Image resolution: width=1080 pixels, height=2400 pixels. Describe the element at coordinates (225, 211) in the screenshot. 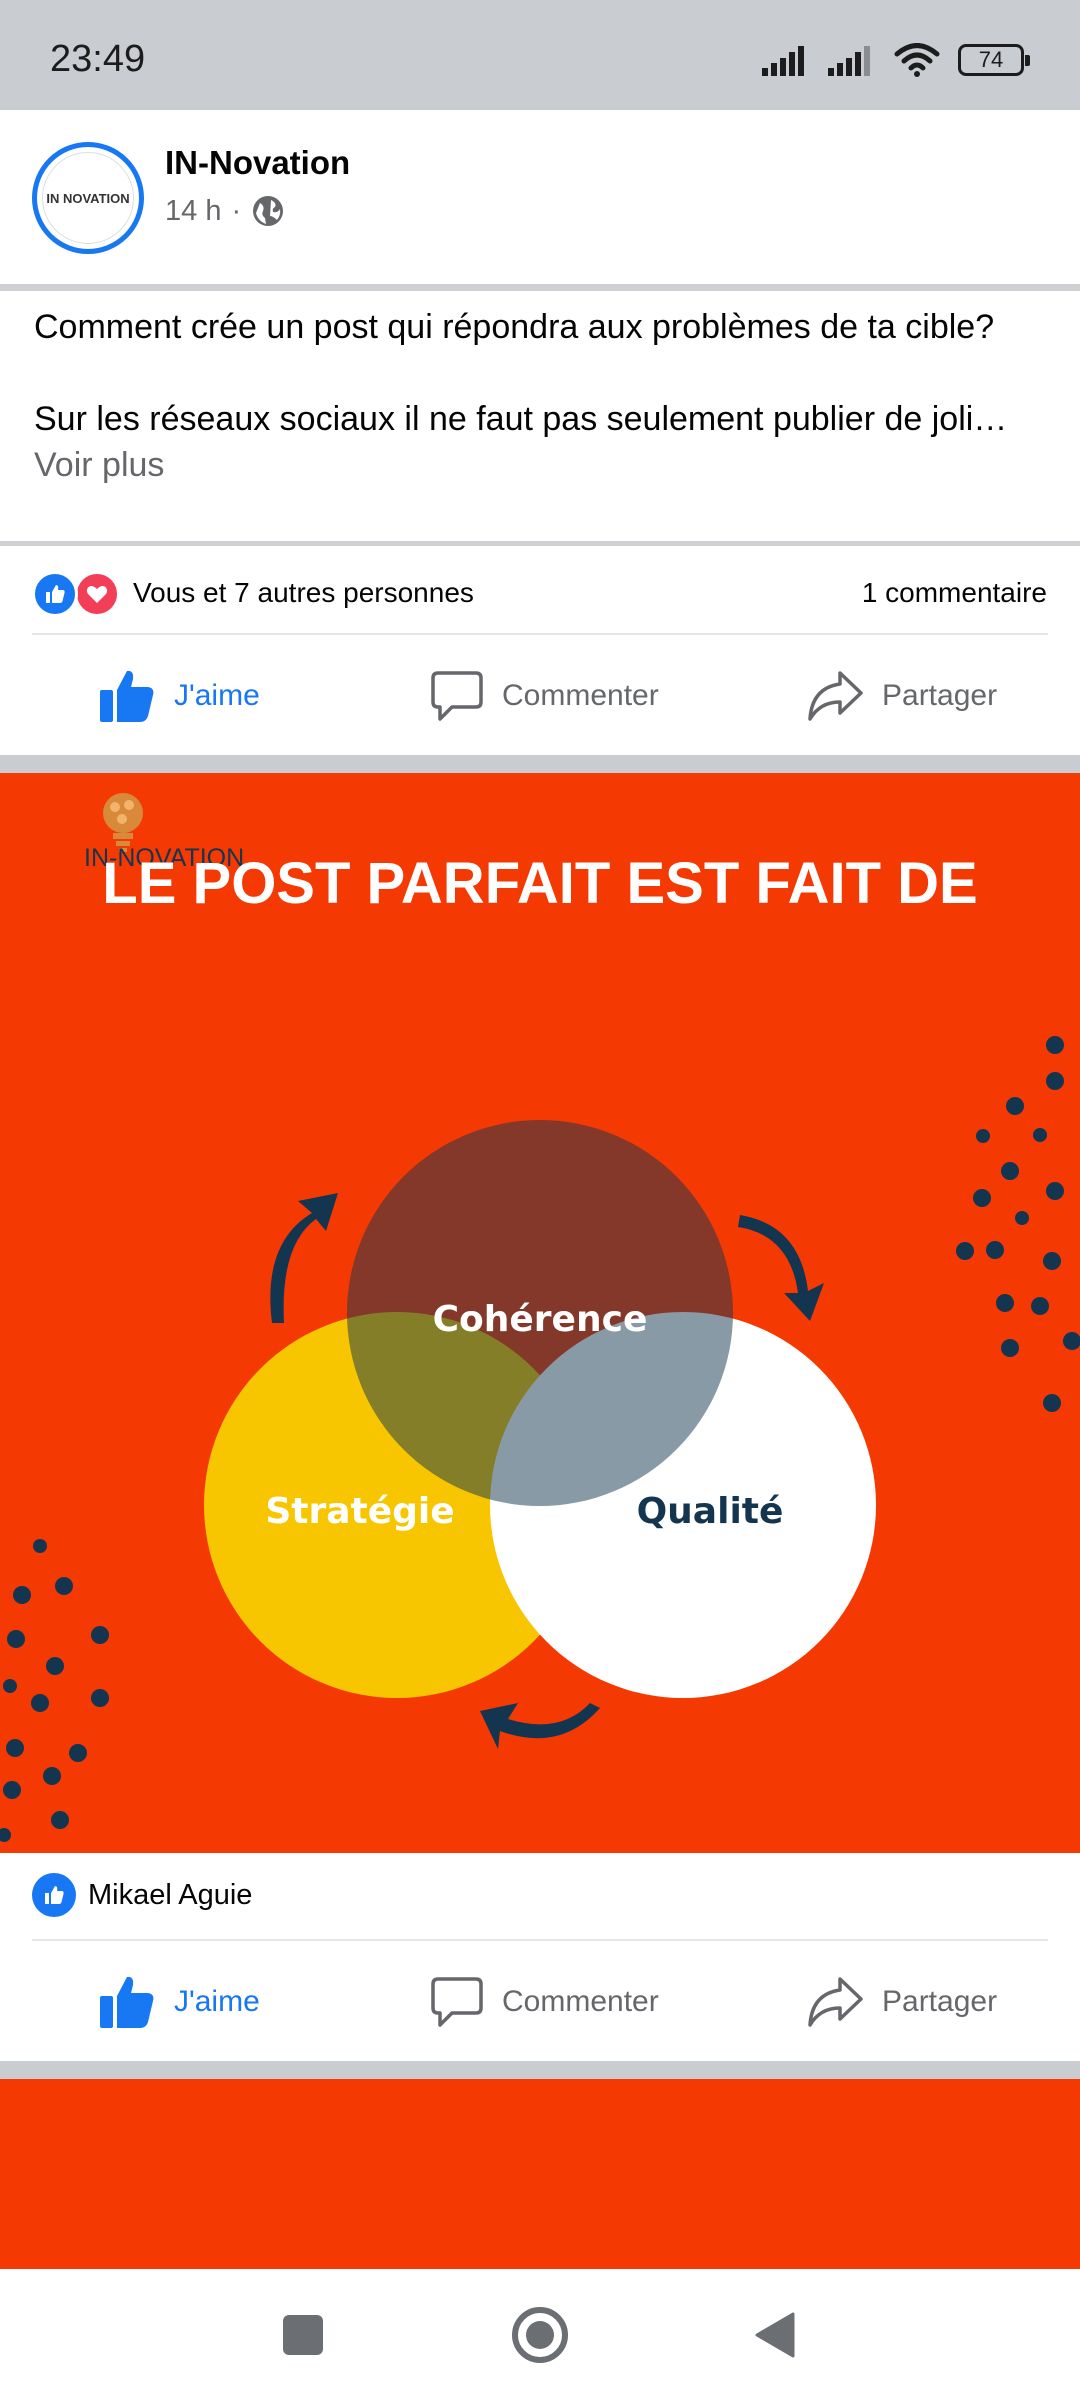

I see `post-meta: 14 h ·` at that location.